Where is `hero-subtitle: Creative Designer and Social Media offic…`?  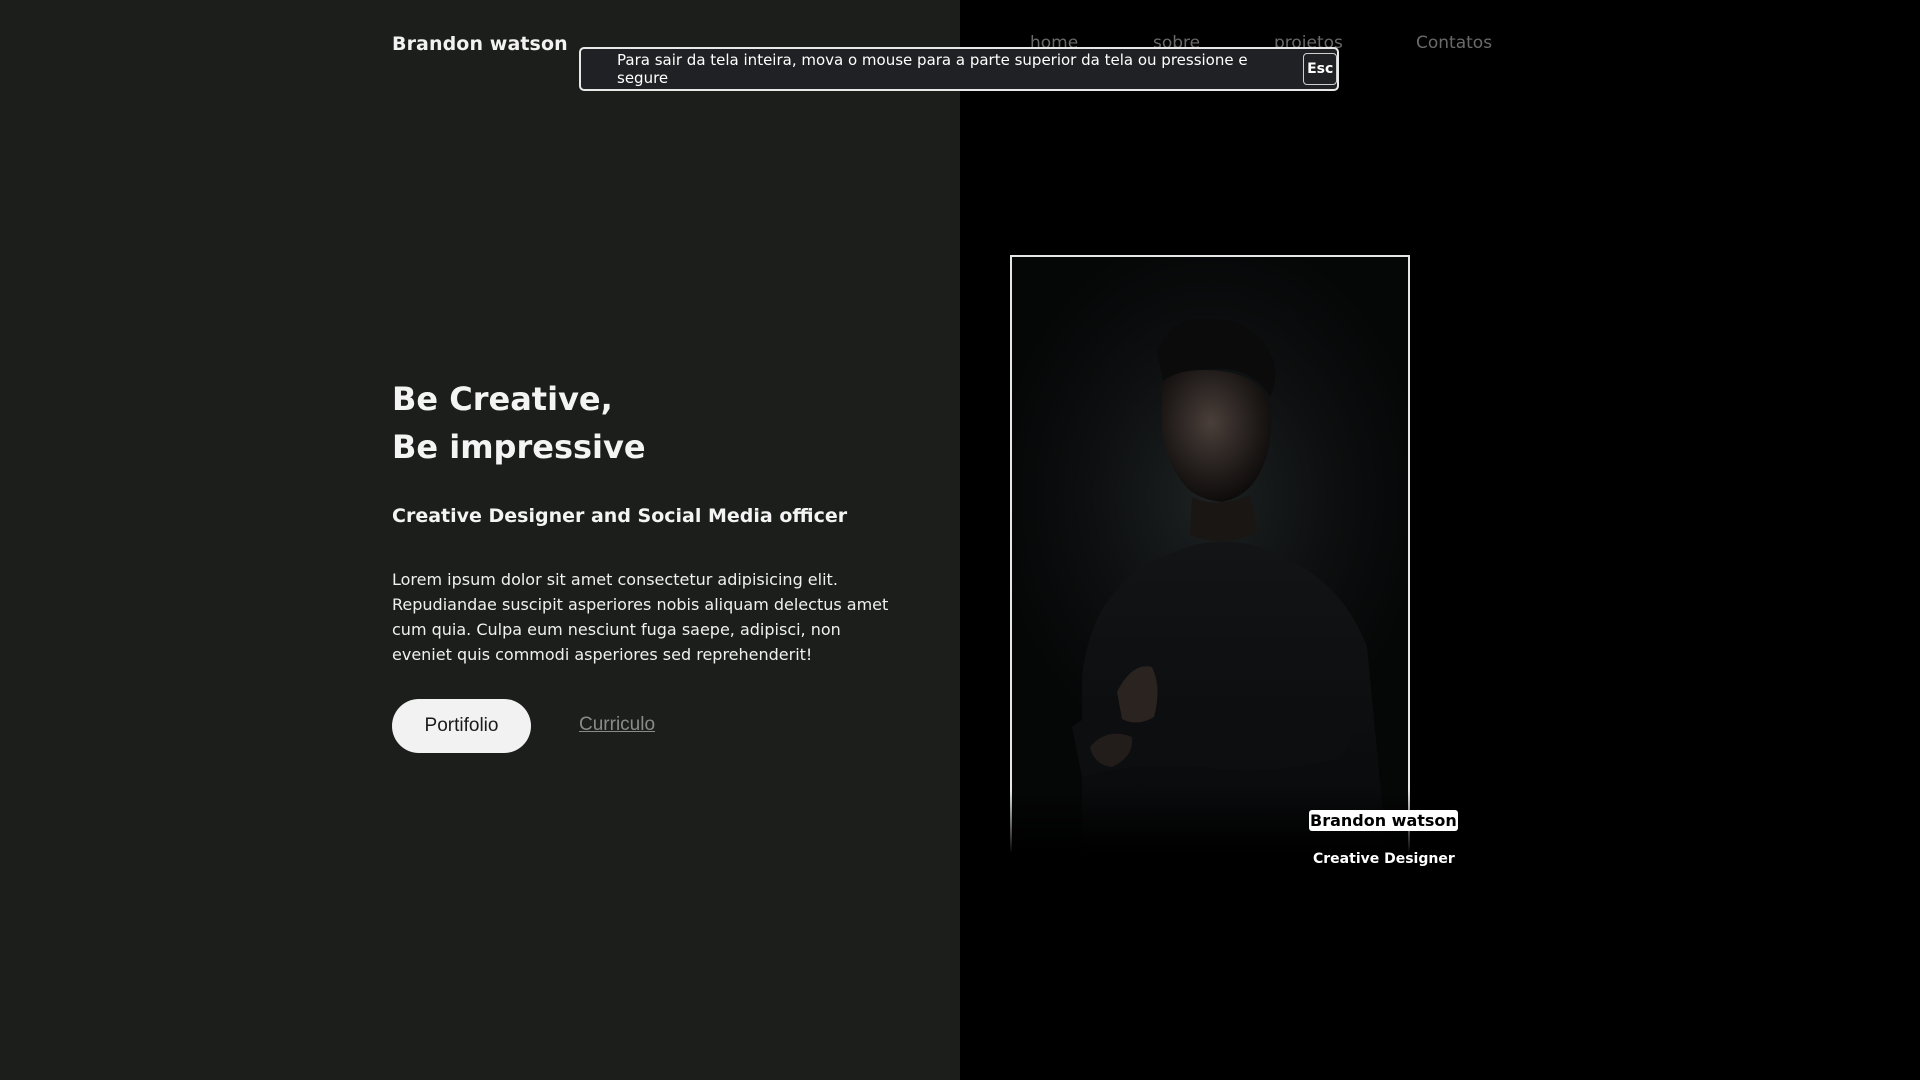
hero-subtitle: Creative Designer and Social Media offic… is located at coordinates (620, 516).